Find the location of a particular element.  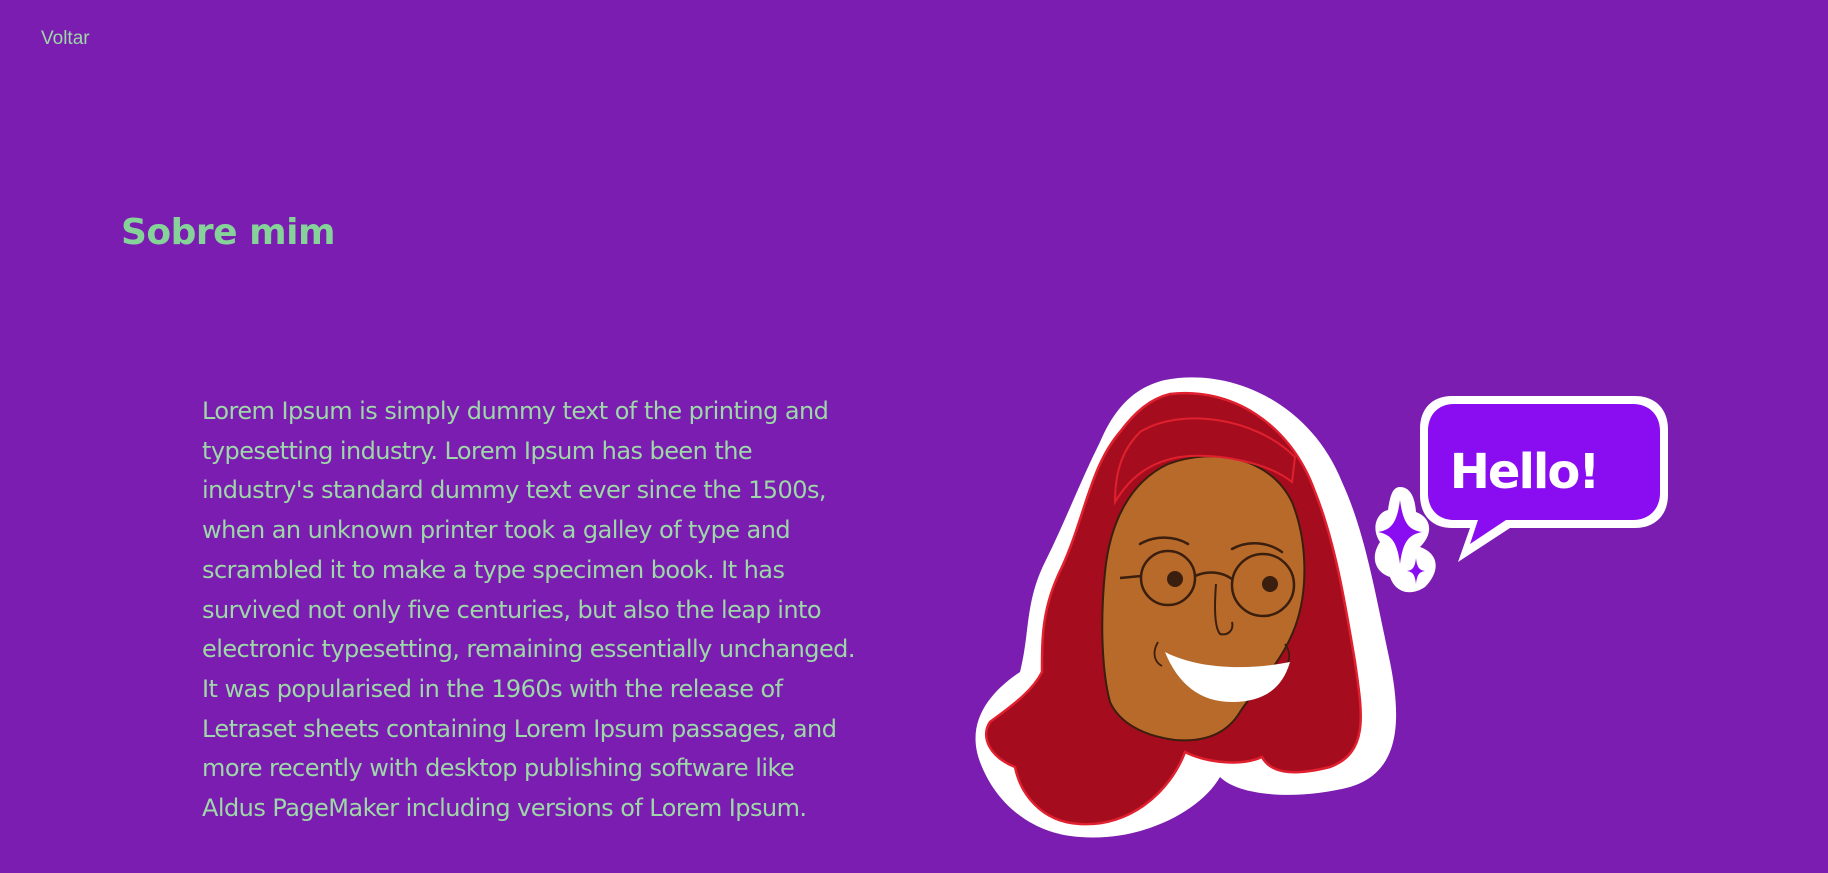

left-eye is located at coordinates (1175, 579).